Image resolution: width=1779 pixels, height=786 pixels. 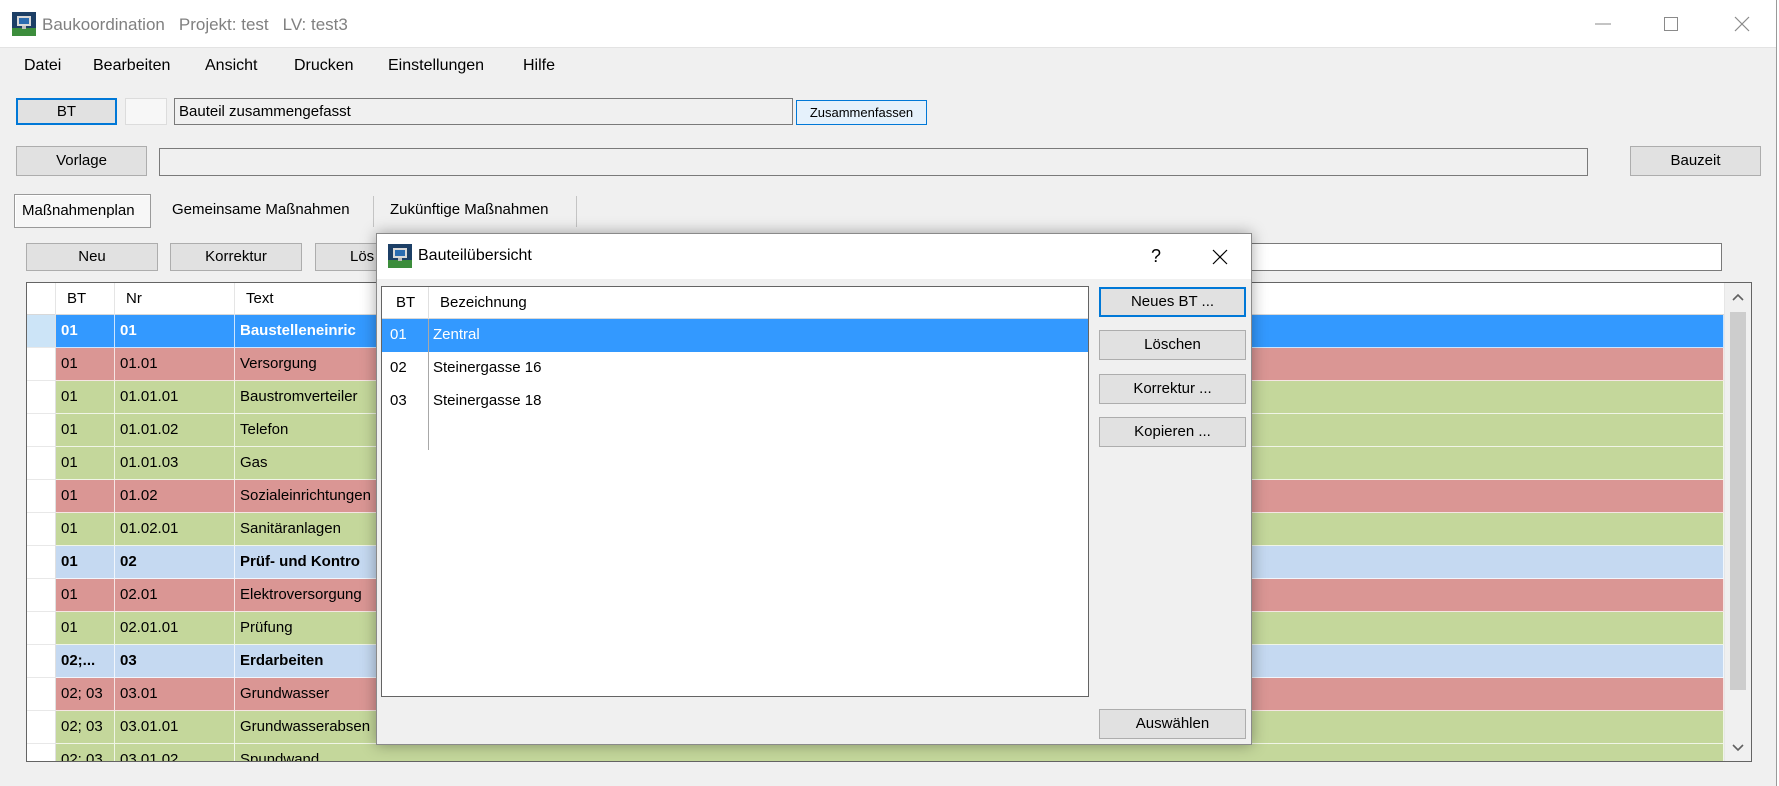 What do you see at coordinates (175, 463) in the screenshot?
I see `cell-nr: 01.01.03` at bounding box center [175, 463].